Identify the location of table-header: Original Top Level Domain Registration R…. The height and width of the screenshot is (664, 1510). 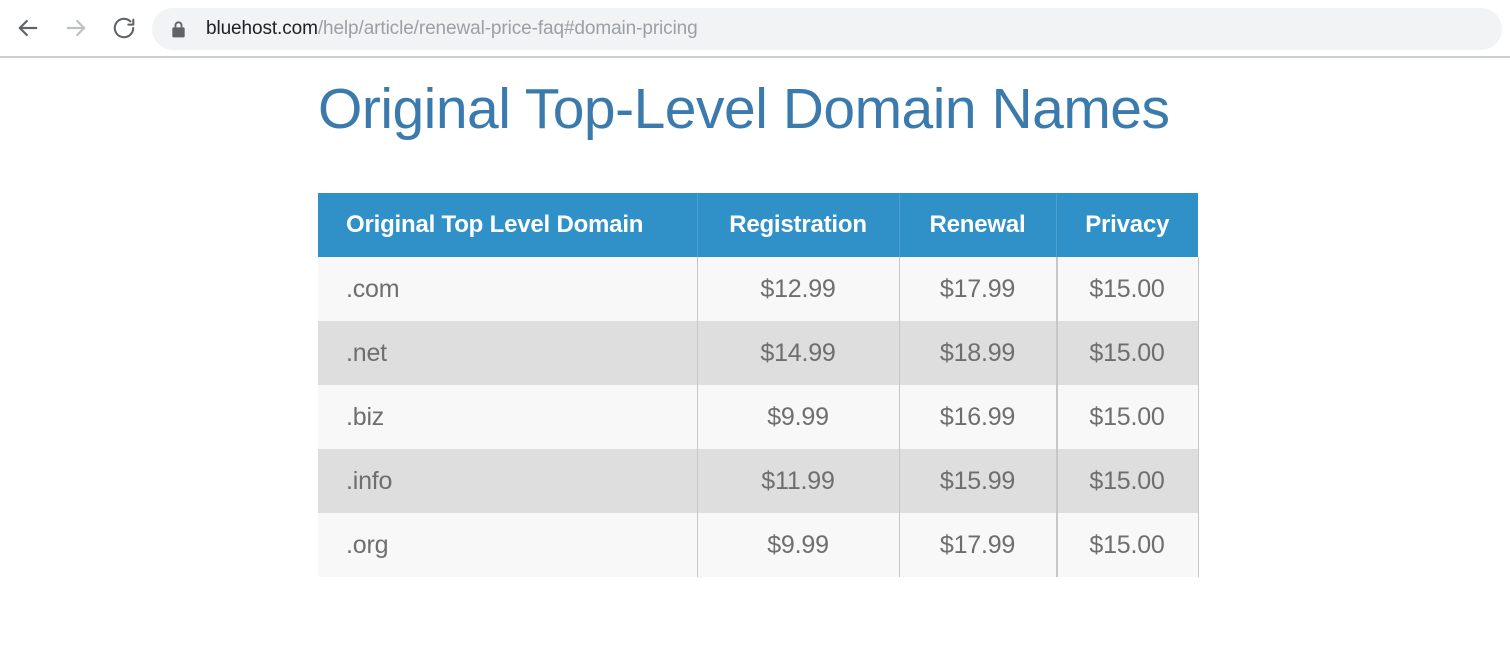
(758, 225).